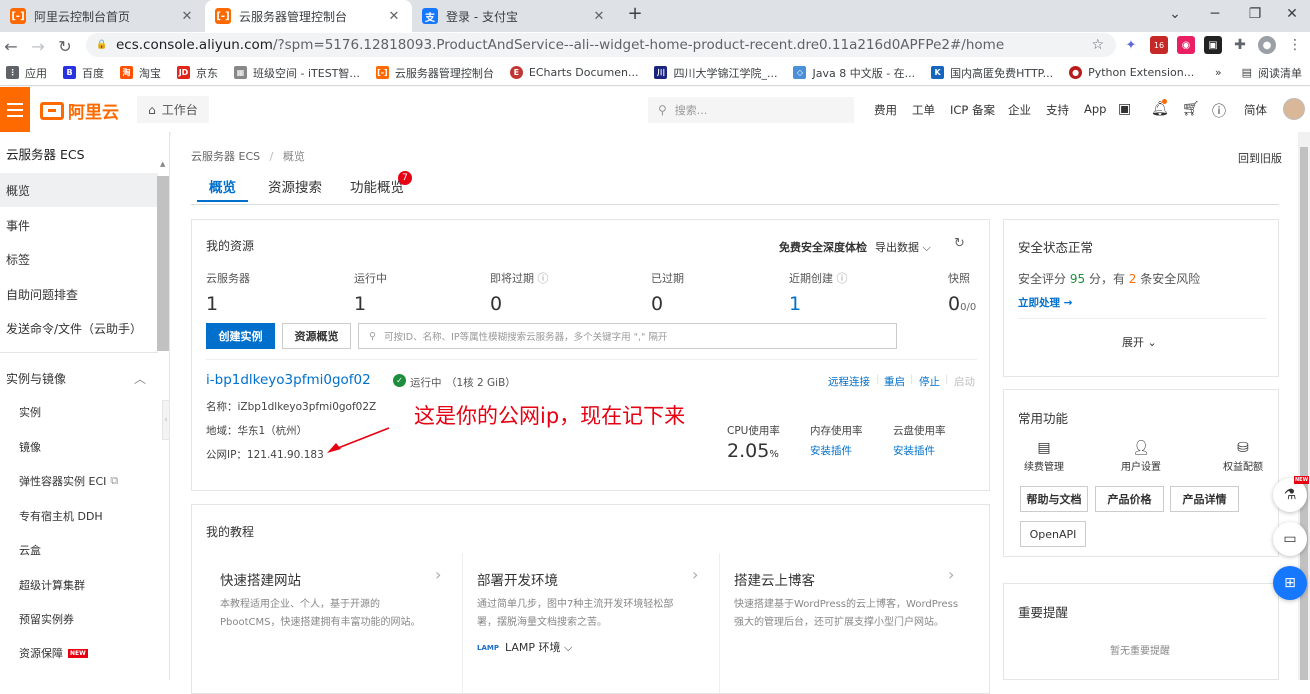  Describe the element at coordinates (288, 380) in the screenshot. I see `instance-id-link: i-bp1dlkeyo3pfmi0gof02` at that location.